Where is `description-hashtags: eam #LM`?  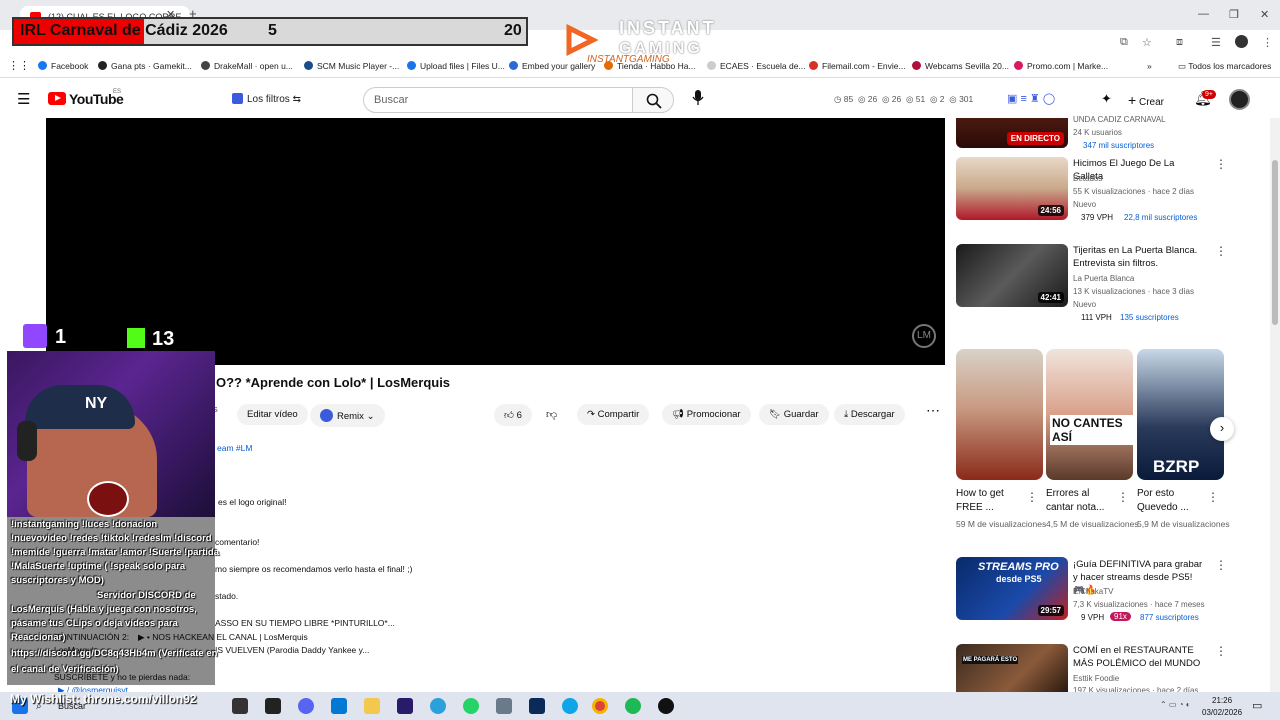 description-hashtags: eam #LM is located at coordinates (234, 448).